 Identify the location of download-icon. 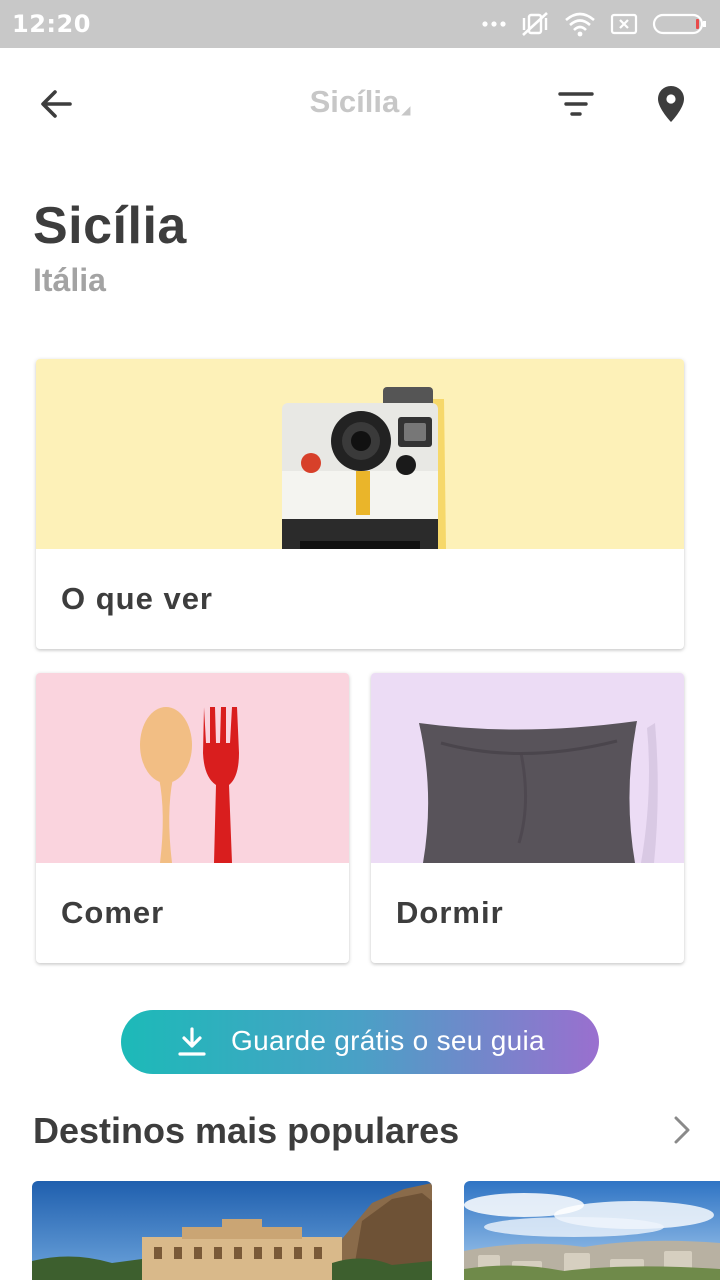
(192, 1041).